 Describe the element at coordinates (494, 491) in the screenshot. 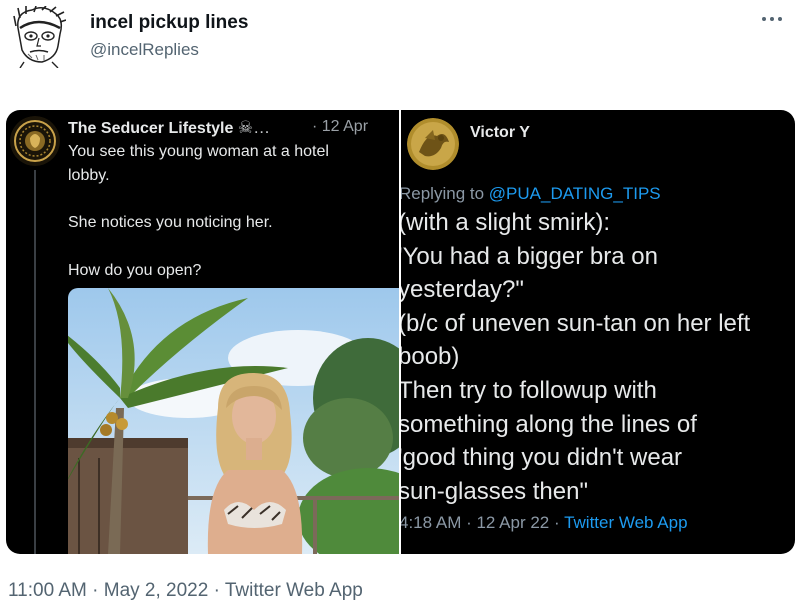

I see `reply-line: sun-glasses then"` at that location.